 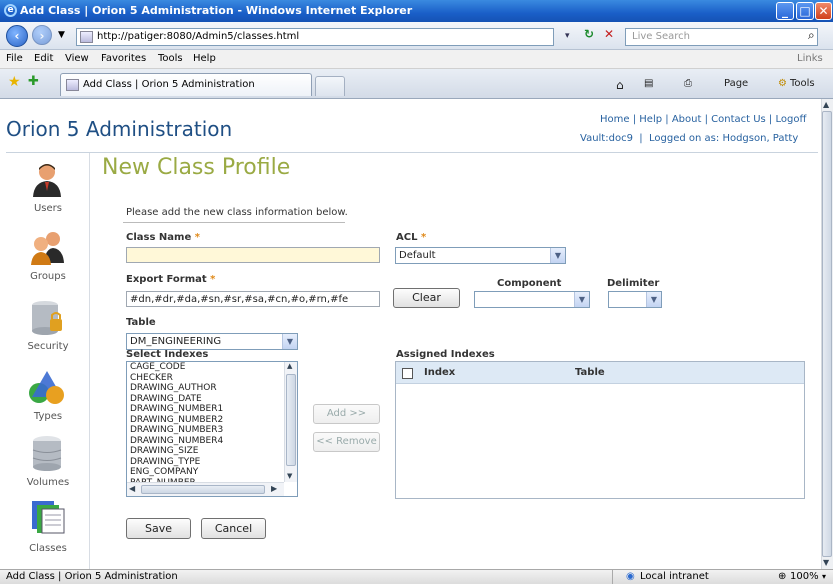 What do you see at coordinates (802, 83) in the screenshot?
I see `tools-menu: Tools` at bounding box center [802, 83].